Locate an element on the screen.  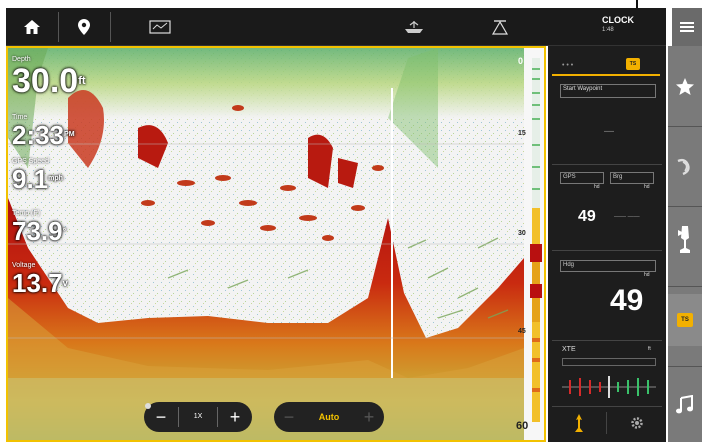
xte-label: XTE is located at coordinates (569, 349).